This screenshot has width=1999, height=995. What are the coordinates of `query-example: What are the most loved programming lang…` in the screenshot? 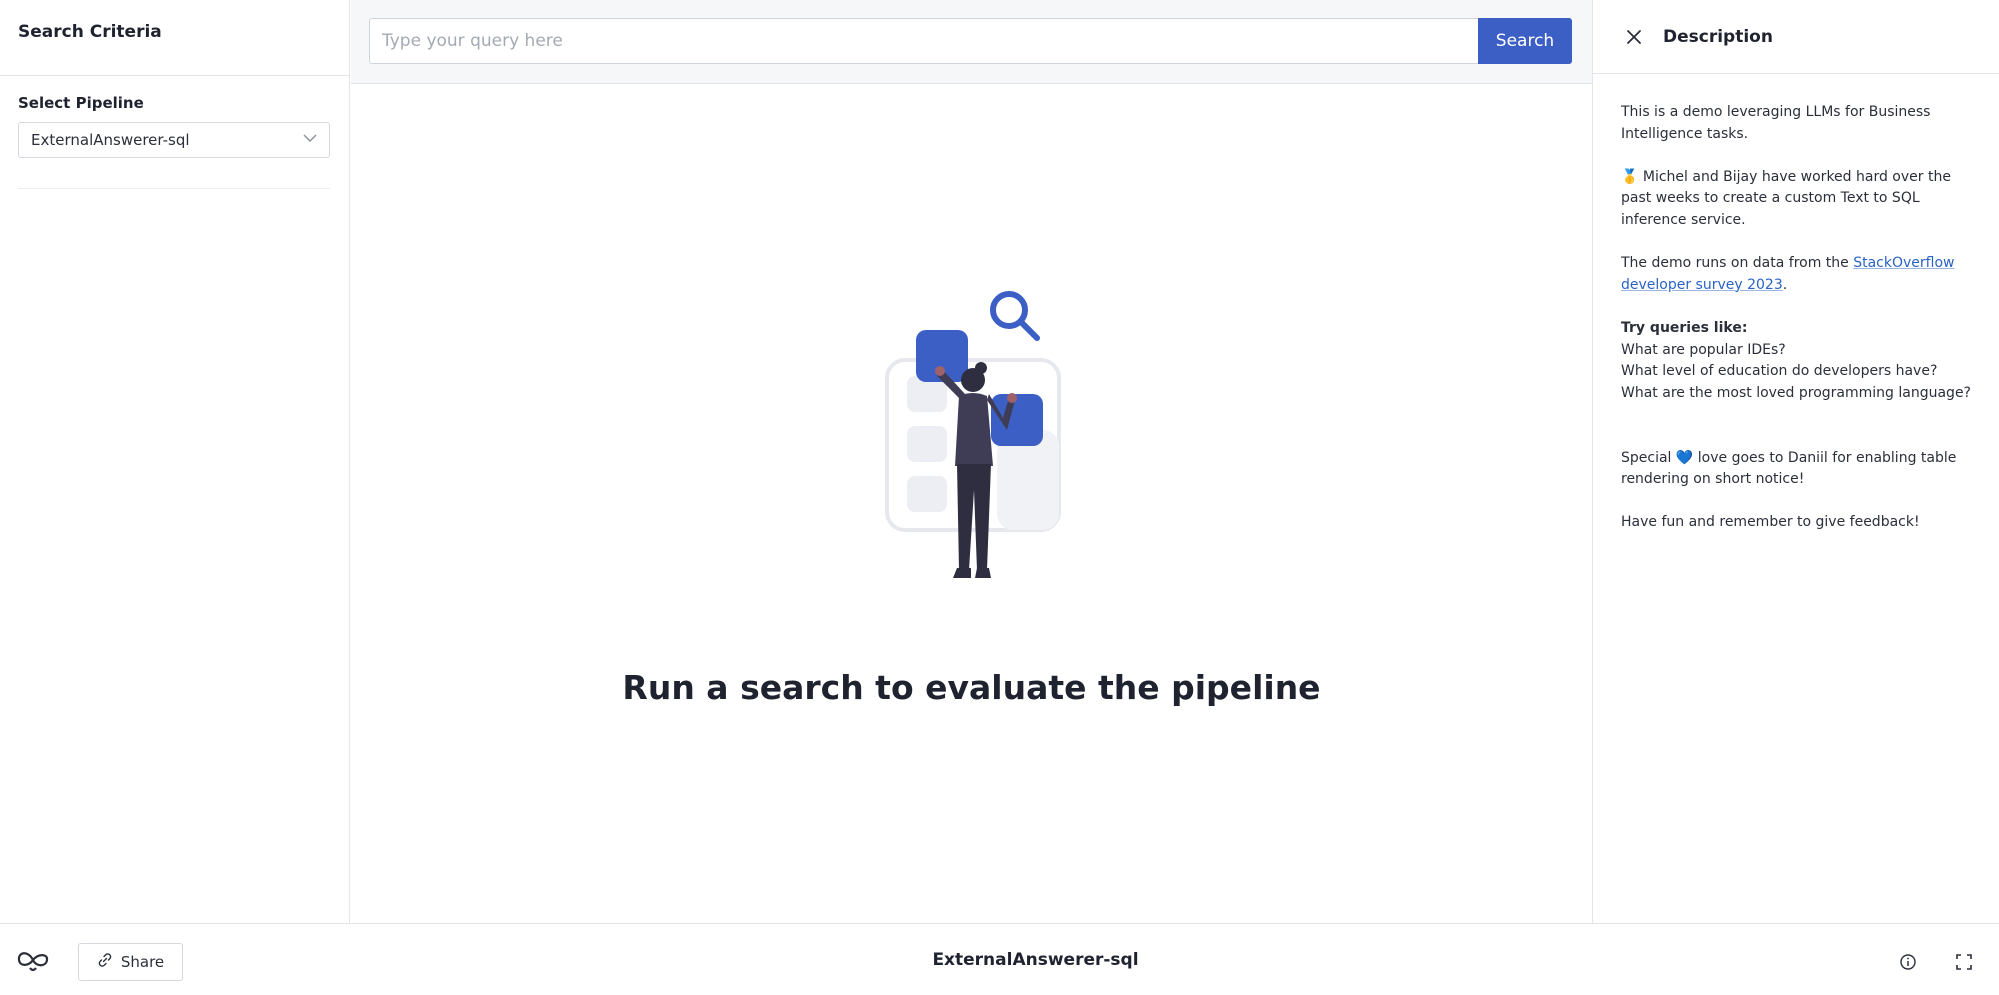 It's located at (1796, 392).